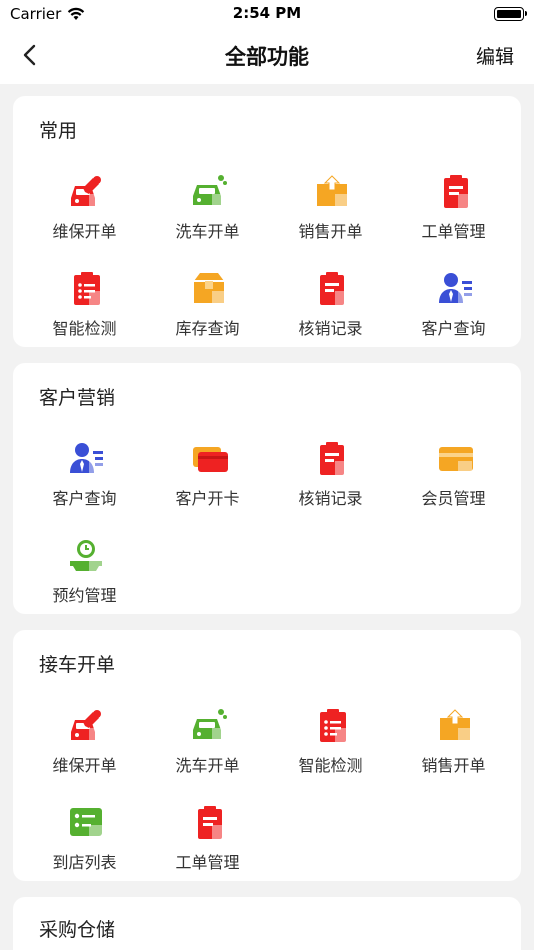 This screenshot has height=950, width=534. What do you see at coordinates (86, 823) in the screenshot?
I see `arrival-list-icon` at bounding box center [86, 823].